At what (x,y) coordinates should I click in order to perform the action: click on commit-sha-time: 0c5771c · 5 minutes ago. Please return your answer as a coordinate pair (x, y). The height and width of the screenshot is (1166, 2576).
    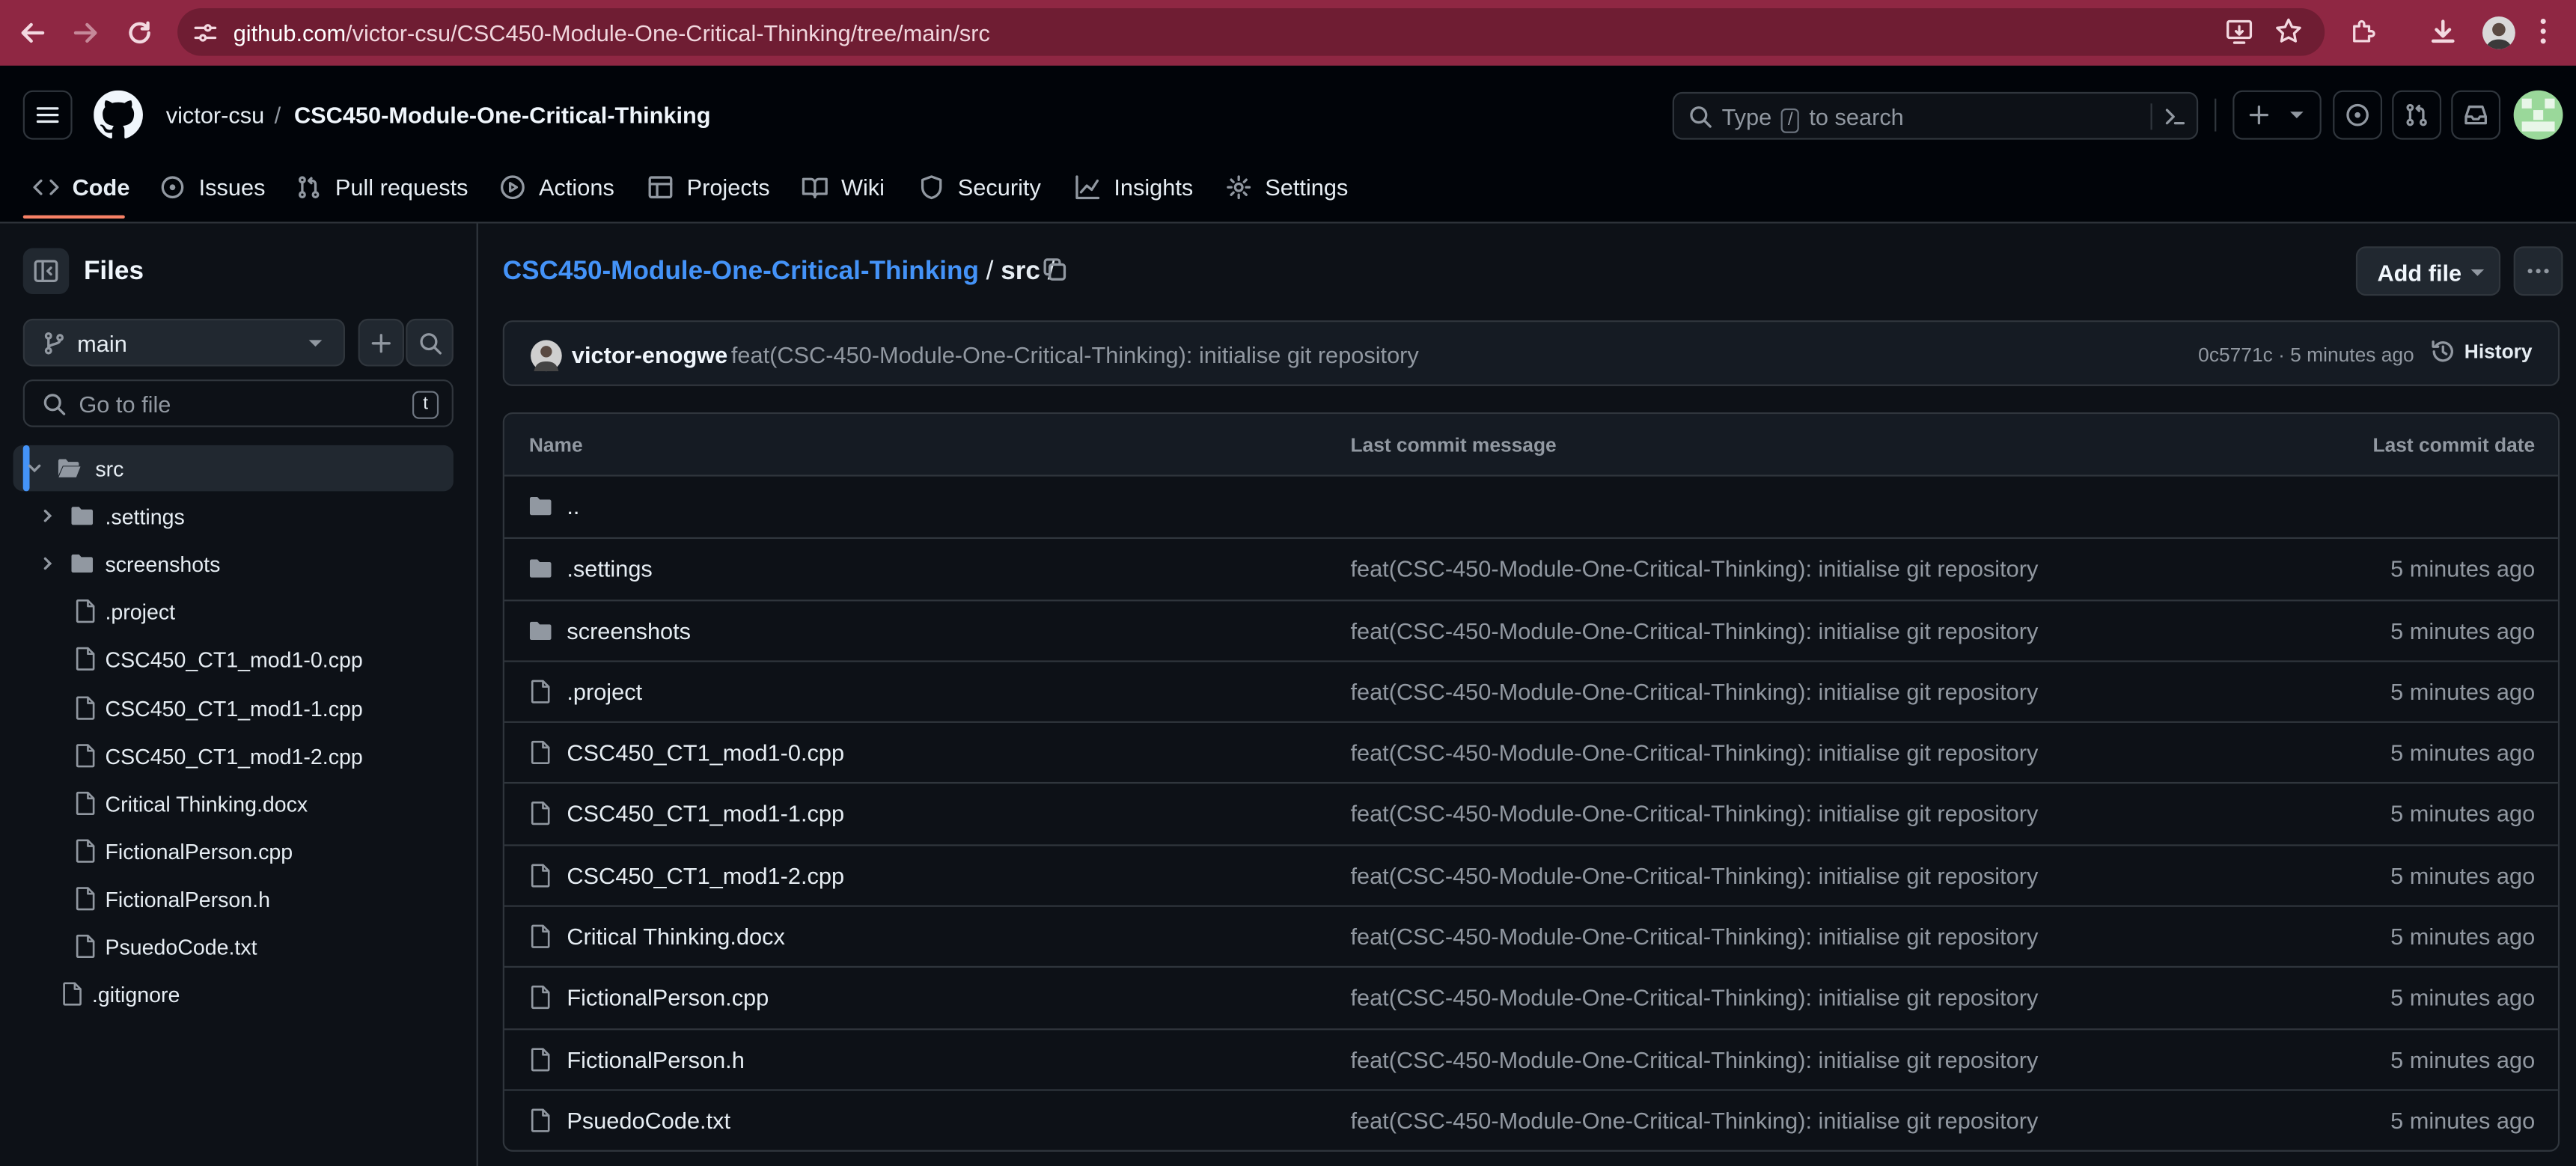
    Looking at the image, I should click on (2306, 355).